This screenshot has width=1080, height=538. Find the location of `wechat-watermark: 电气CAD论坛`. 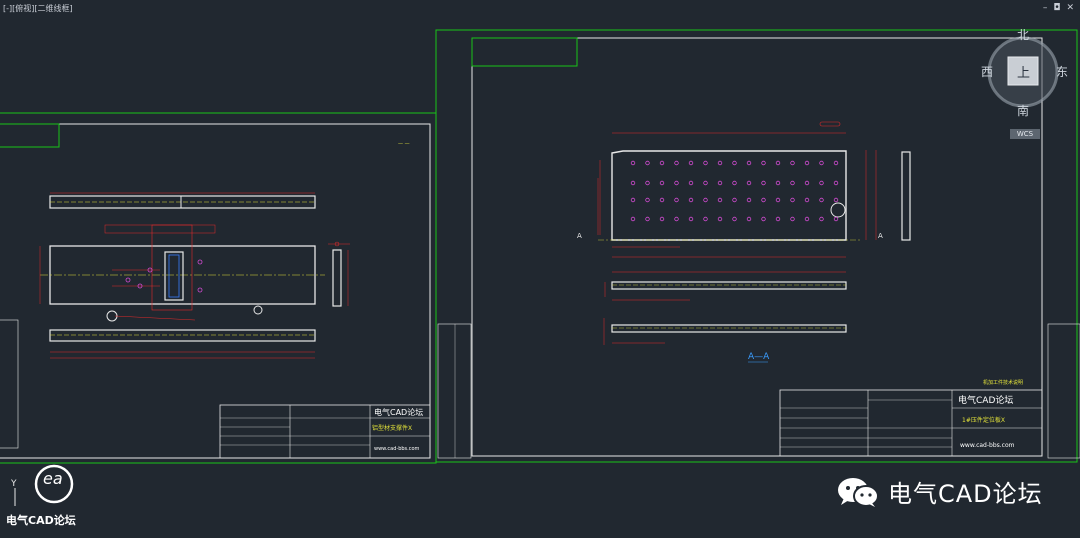

wechat-watermark: 电气CAD论坛 is located at coordinates (939, 491).